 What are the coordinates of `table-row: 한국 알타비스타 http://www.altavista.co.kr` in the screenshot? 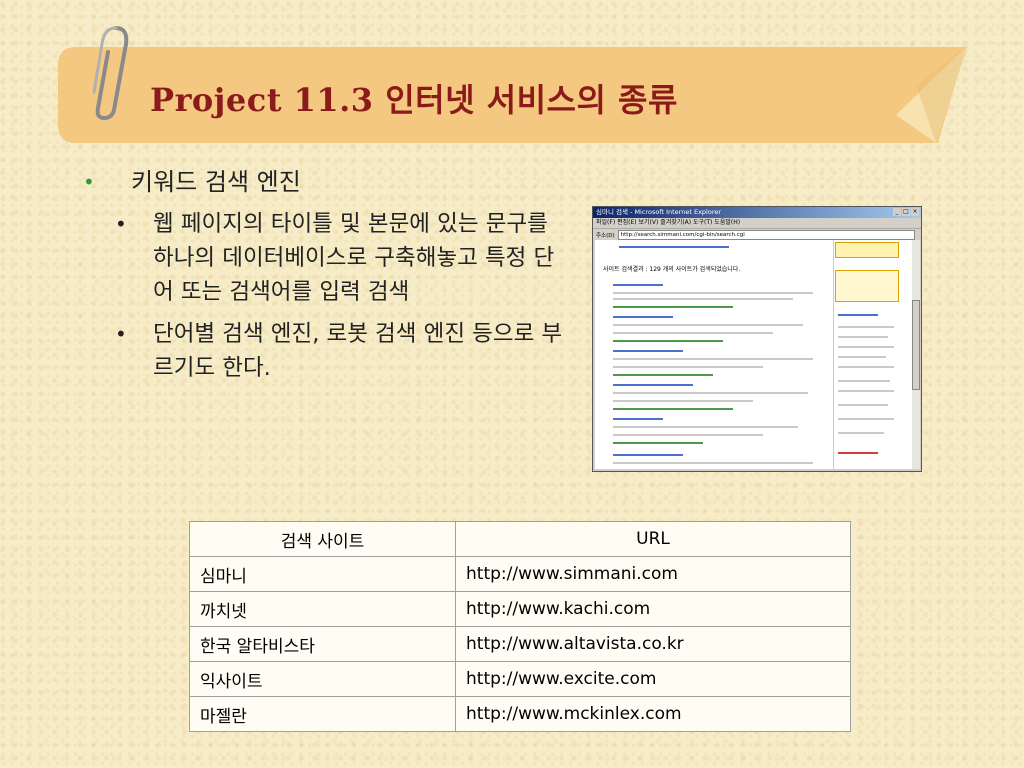 It's located at (520, 644).